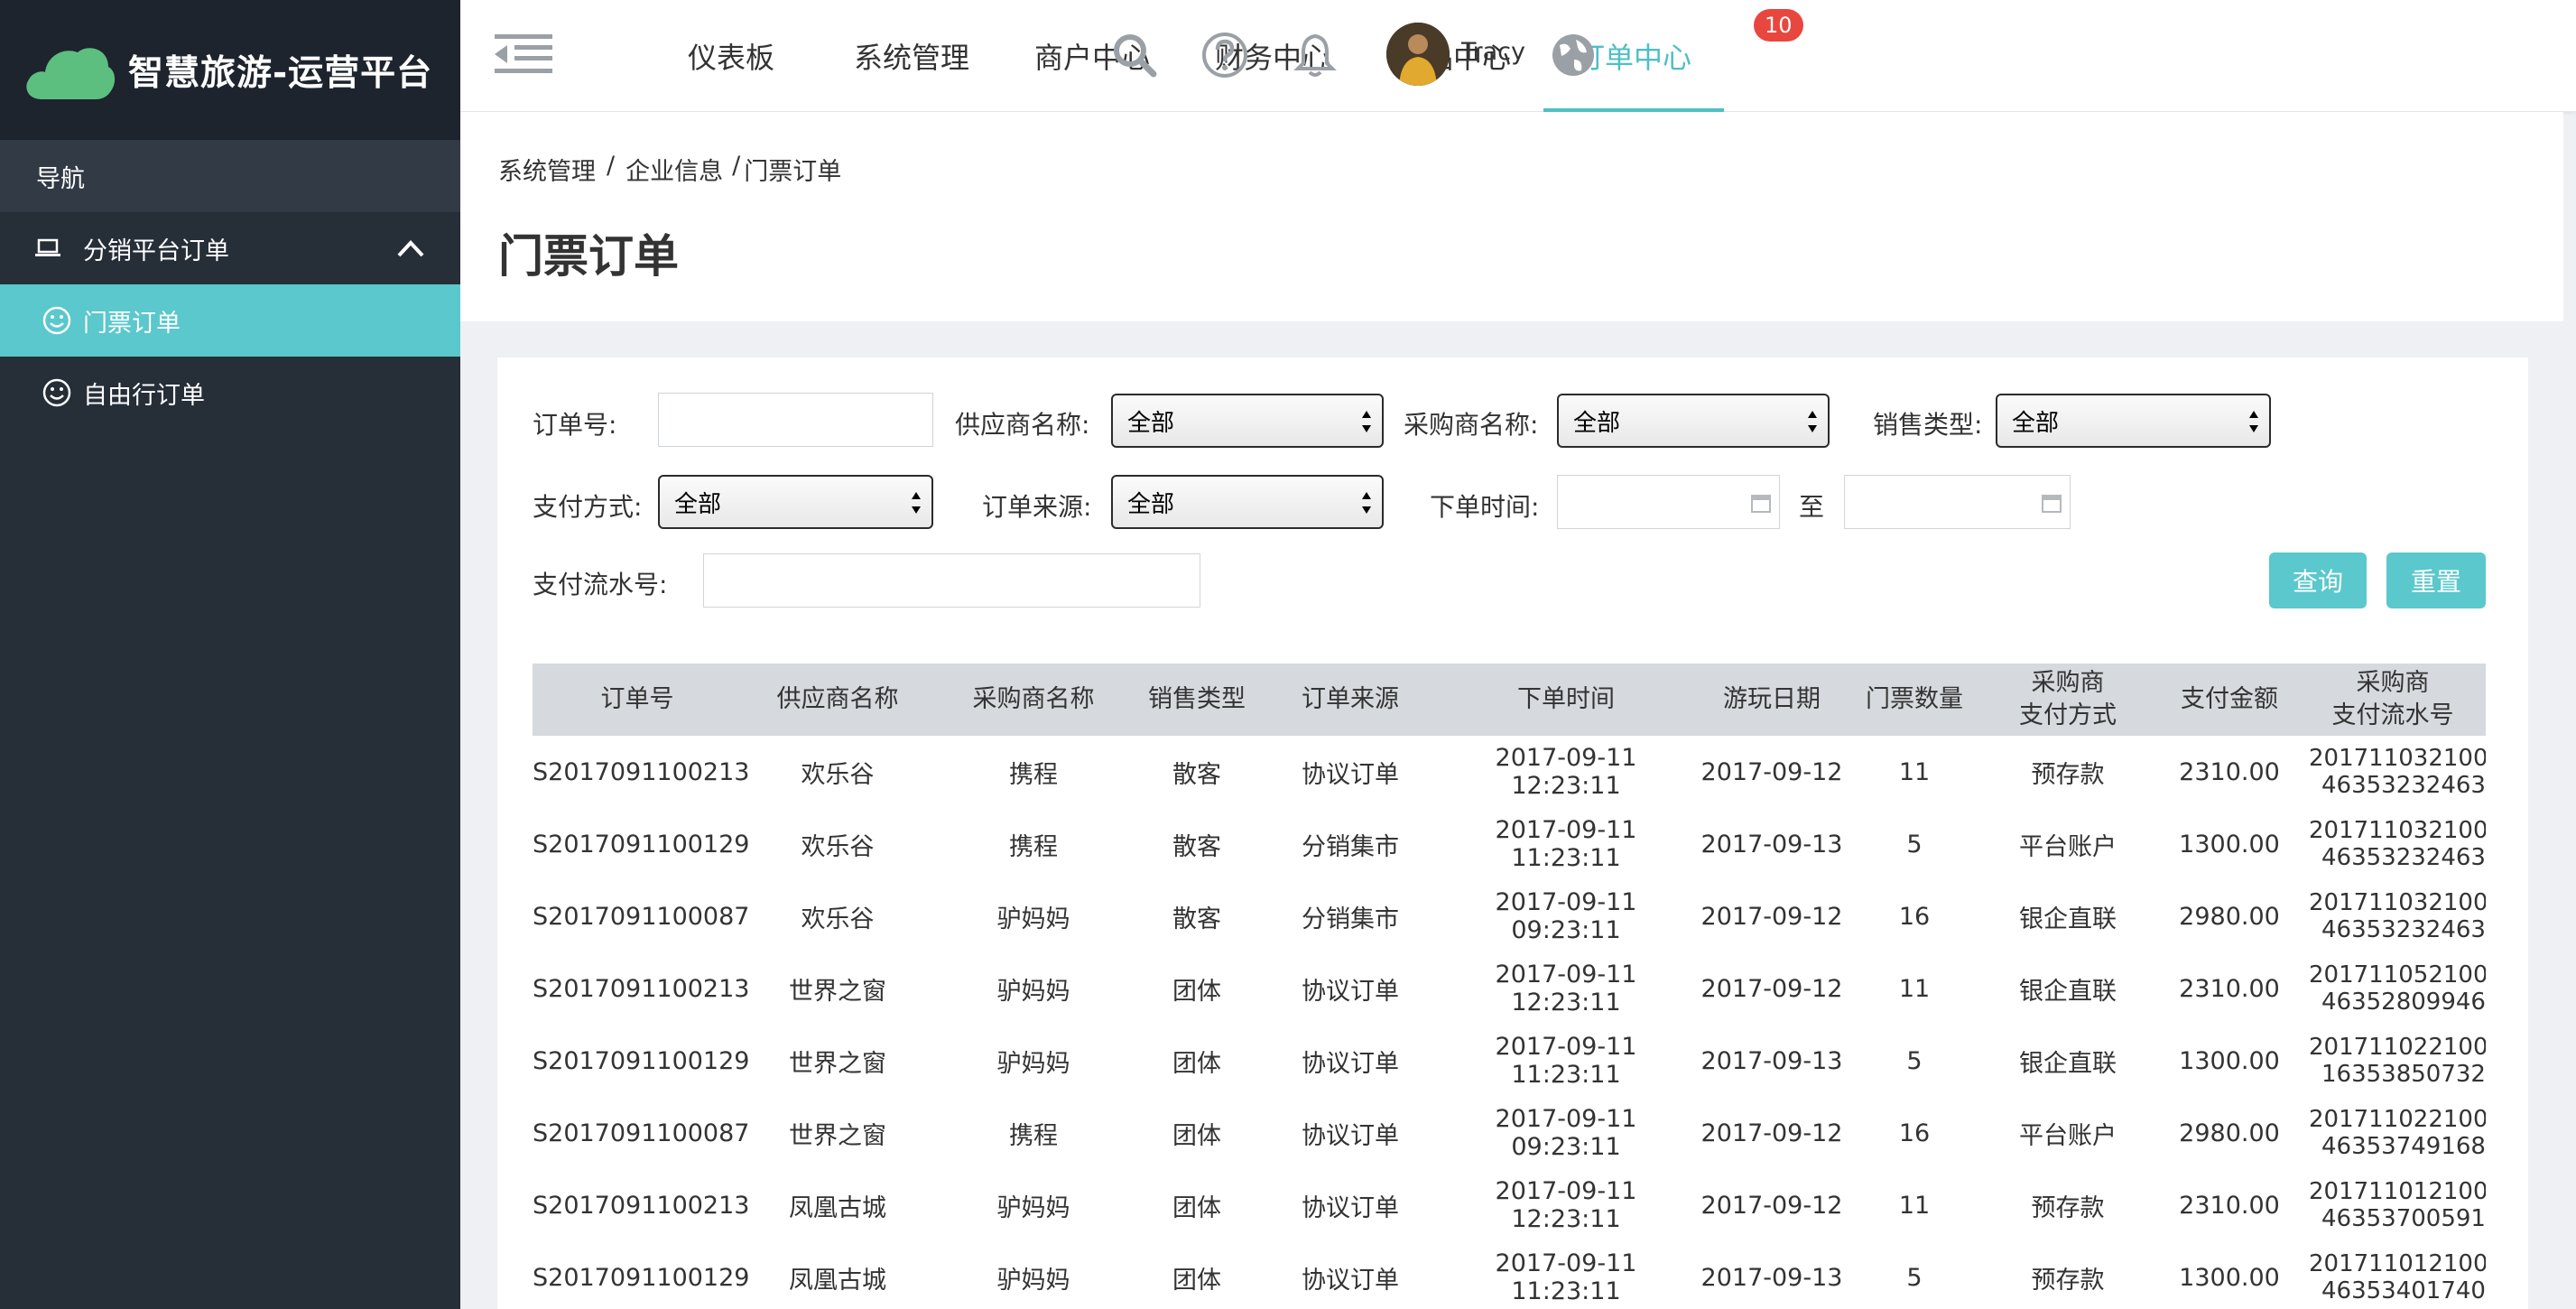 Image resolution: width=2576 pixels, height=1309 pixels. I want to click on supplier-select-value: 全部, so click(1151, 423).